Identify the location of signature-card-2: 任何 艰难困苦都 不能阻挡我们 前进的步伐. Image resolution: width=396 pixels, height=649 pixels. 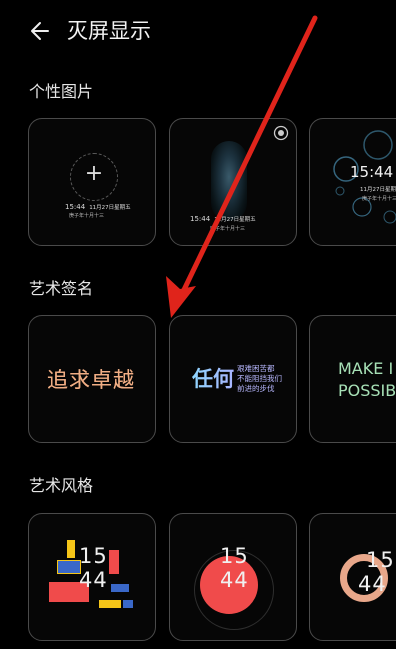
(233, 379).